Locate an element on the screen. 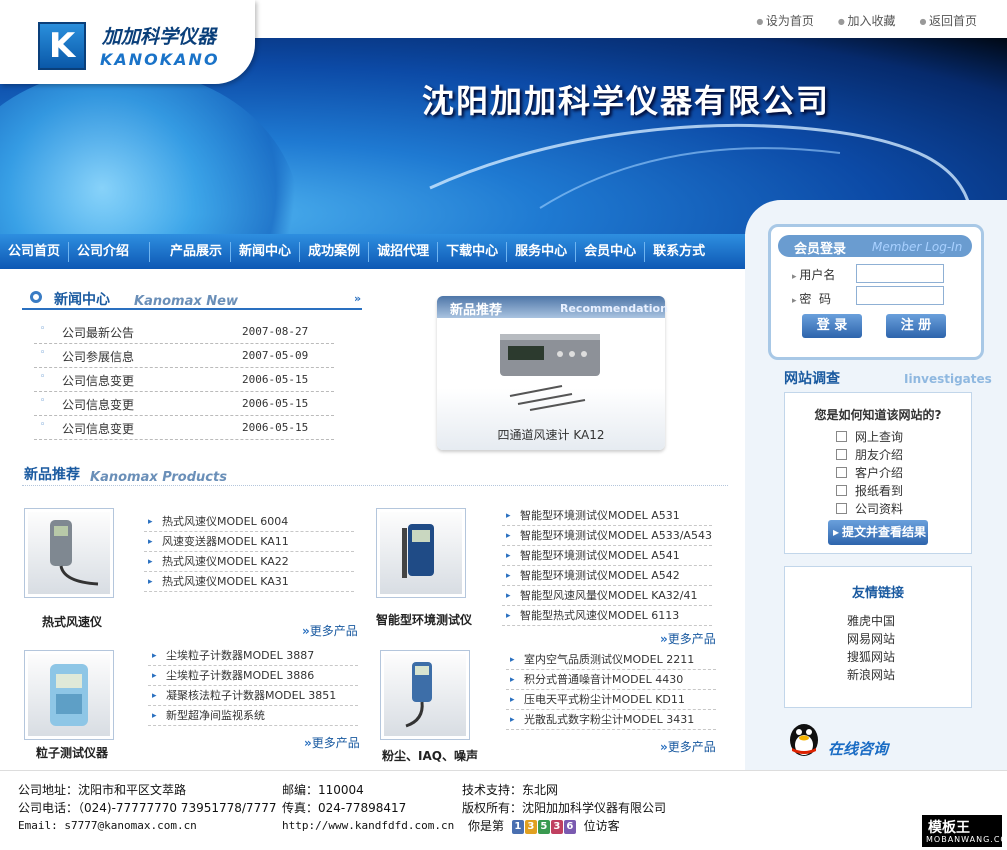 This screenshot has width=1007, height=850. survey-option: 朋友介绍 is located at coordinates (869, 454).